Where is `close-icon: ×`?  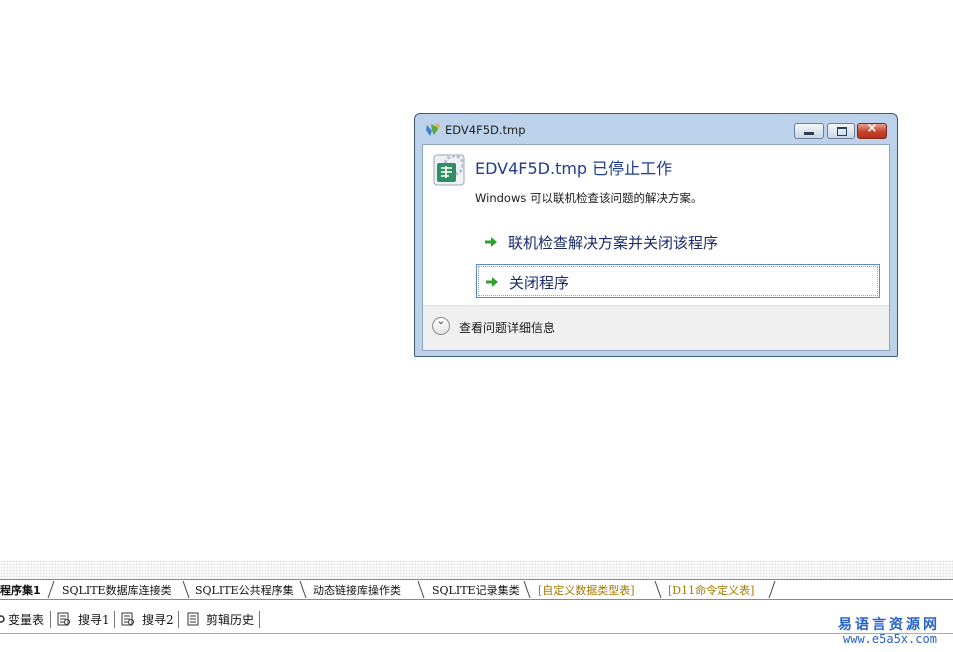 close-icon: × is located at coordinates (872, 128).